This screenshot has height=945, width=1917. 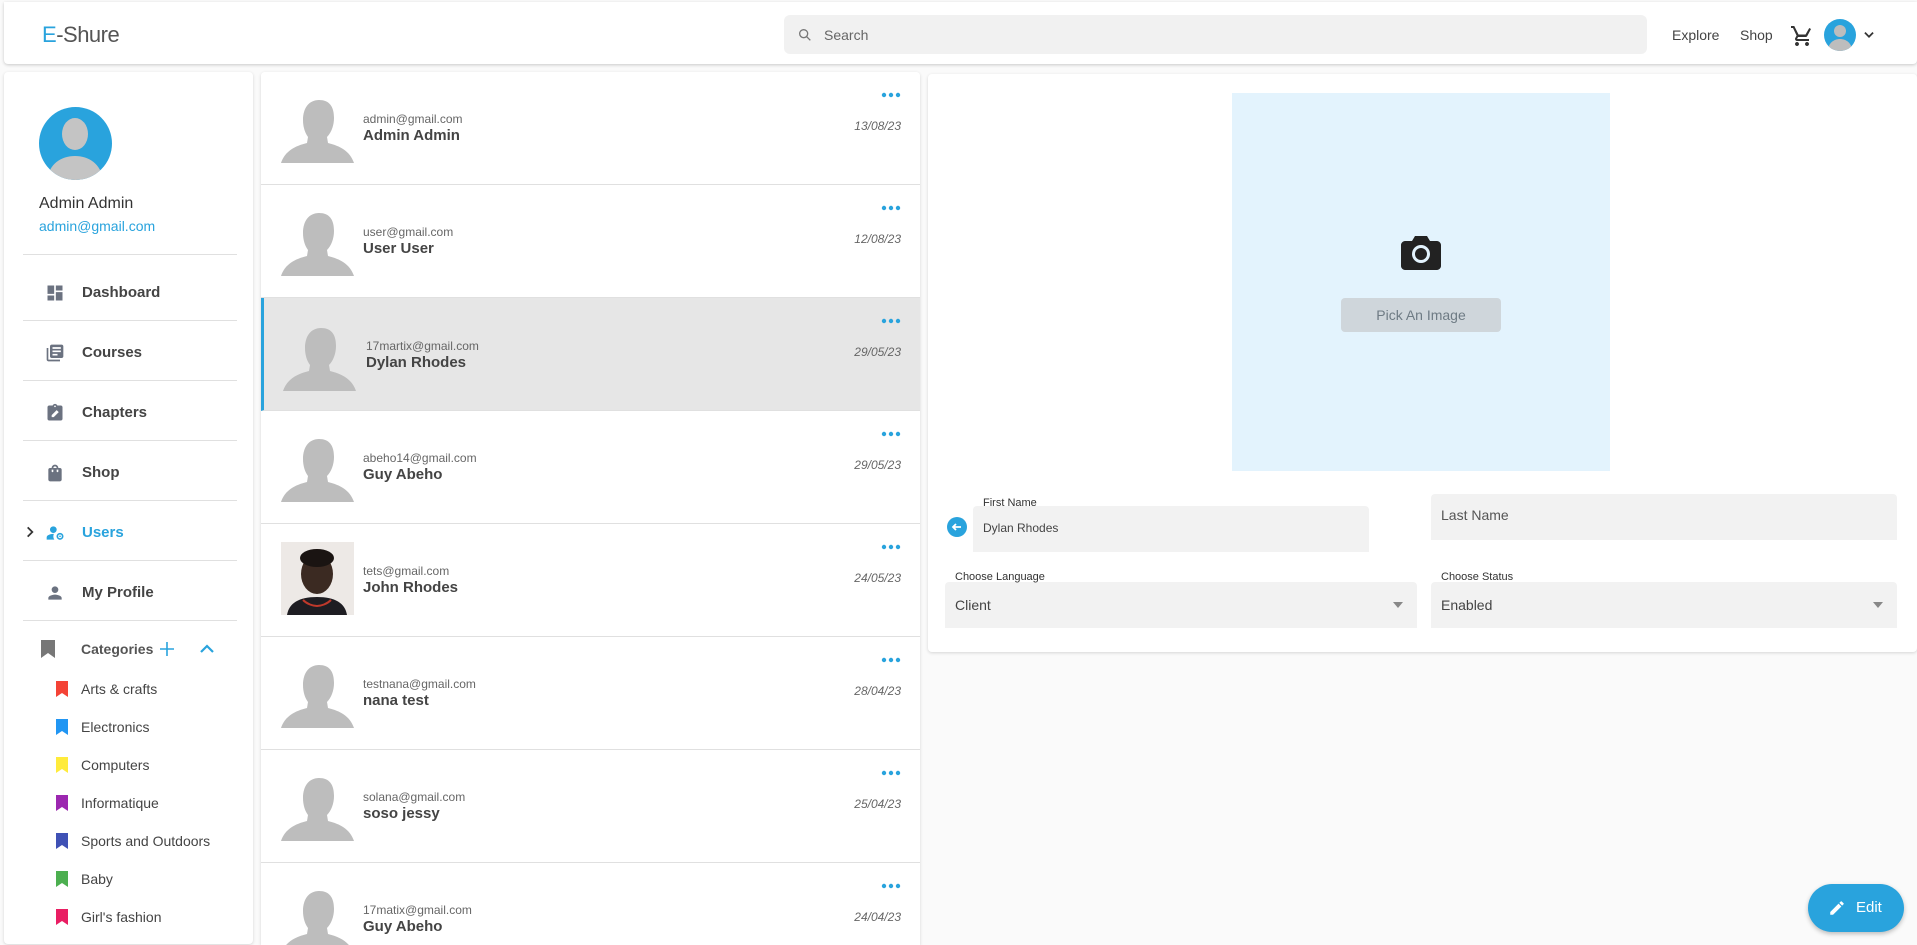 What do you see at coordinates (121, 292) in the screenshot?
I see `sidebar-item-label: Dashboard` at bounding box center [121, 292].